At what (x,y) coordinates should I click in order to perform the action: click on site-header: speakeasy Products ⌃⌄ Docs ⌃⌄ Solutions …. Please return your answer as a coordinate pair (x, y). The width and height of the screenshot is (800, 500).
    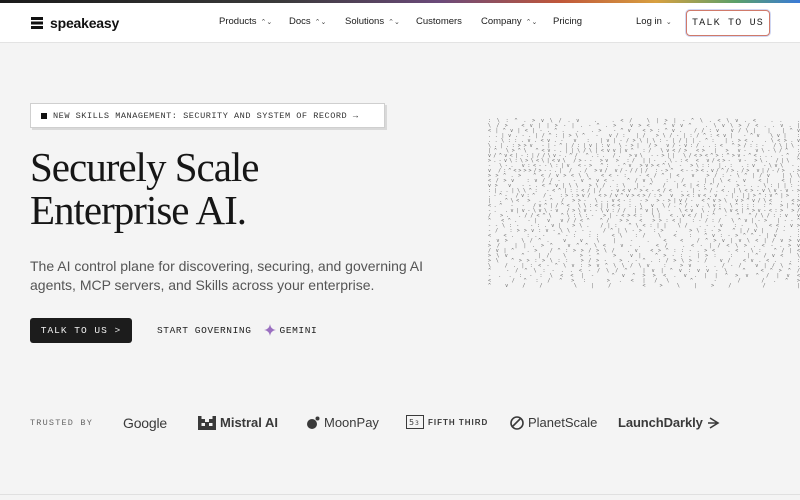
    Looking at the image, I should click on (400, 23).